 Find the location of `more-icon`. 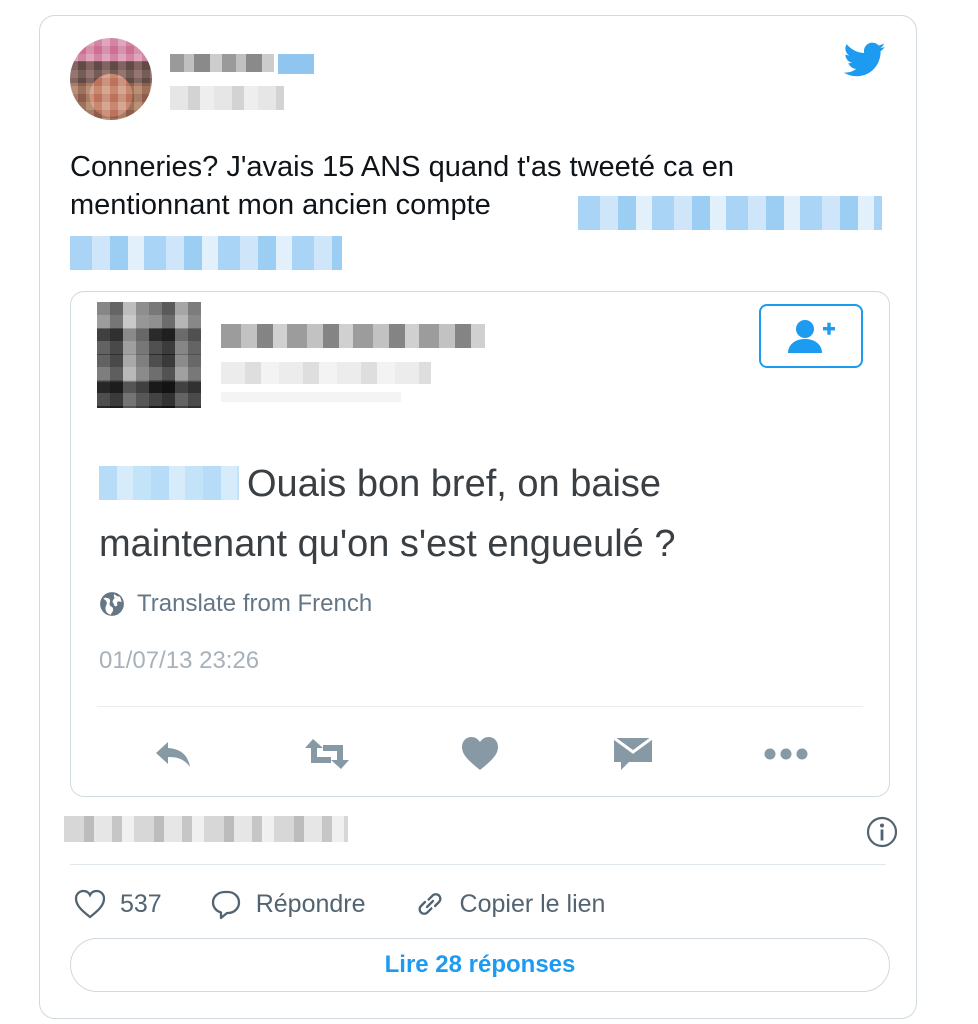

more-icon is located at coordinates (786, 754).